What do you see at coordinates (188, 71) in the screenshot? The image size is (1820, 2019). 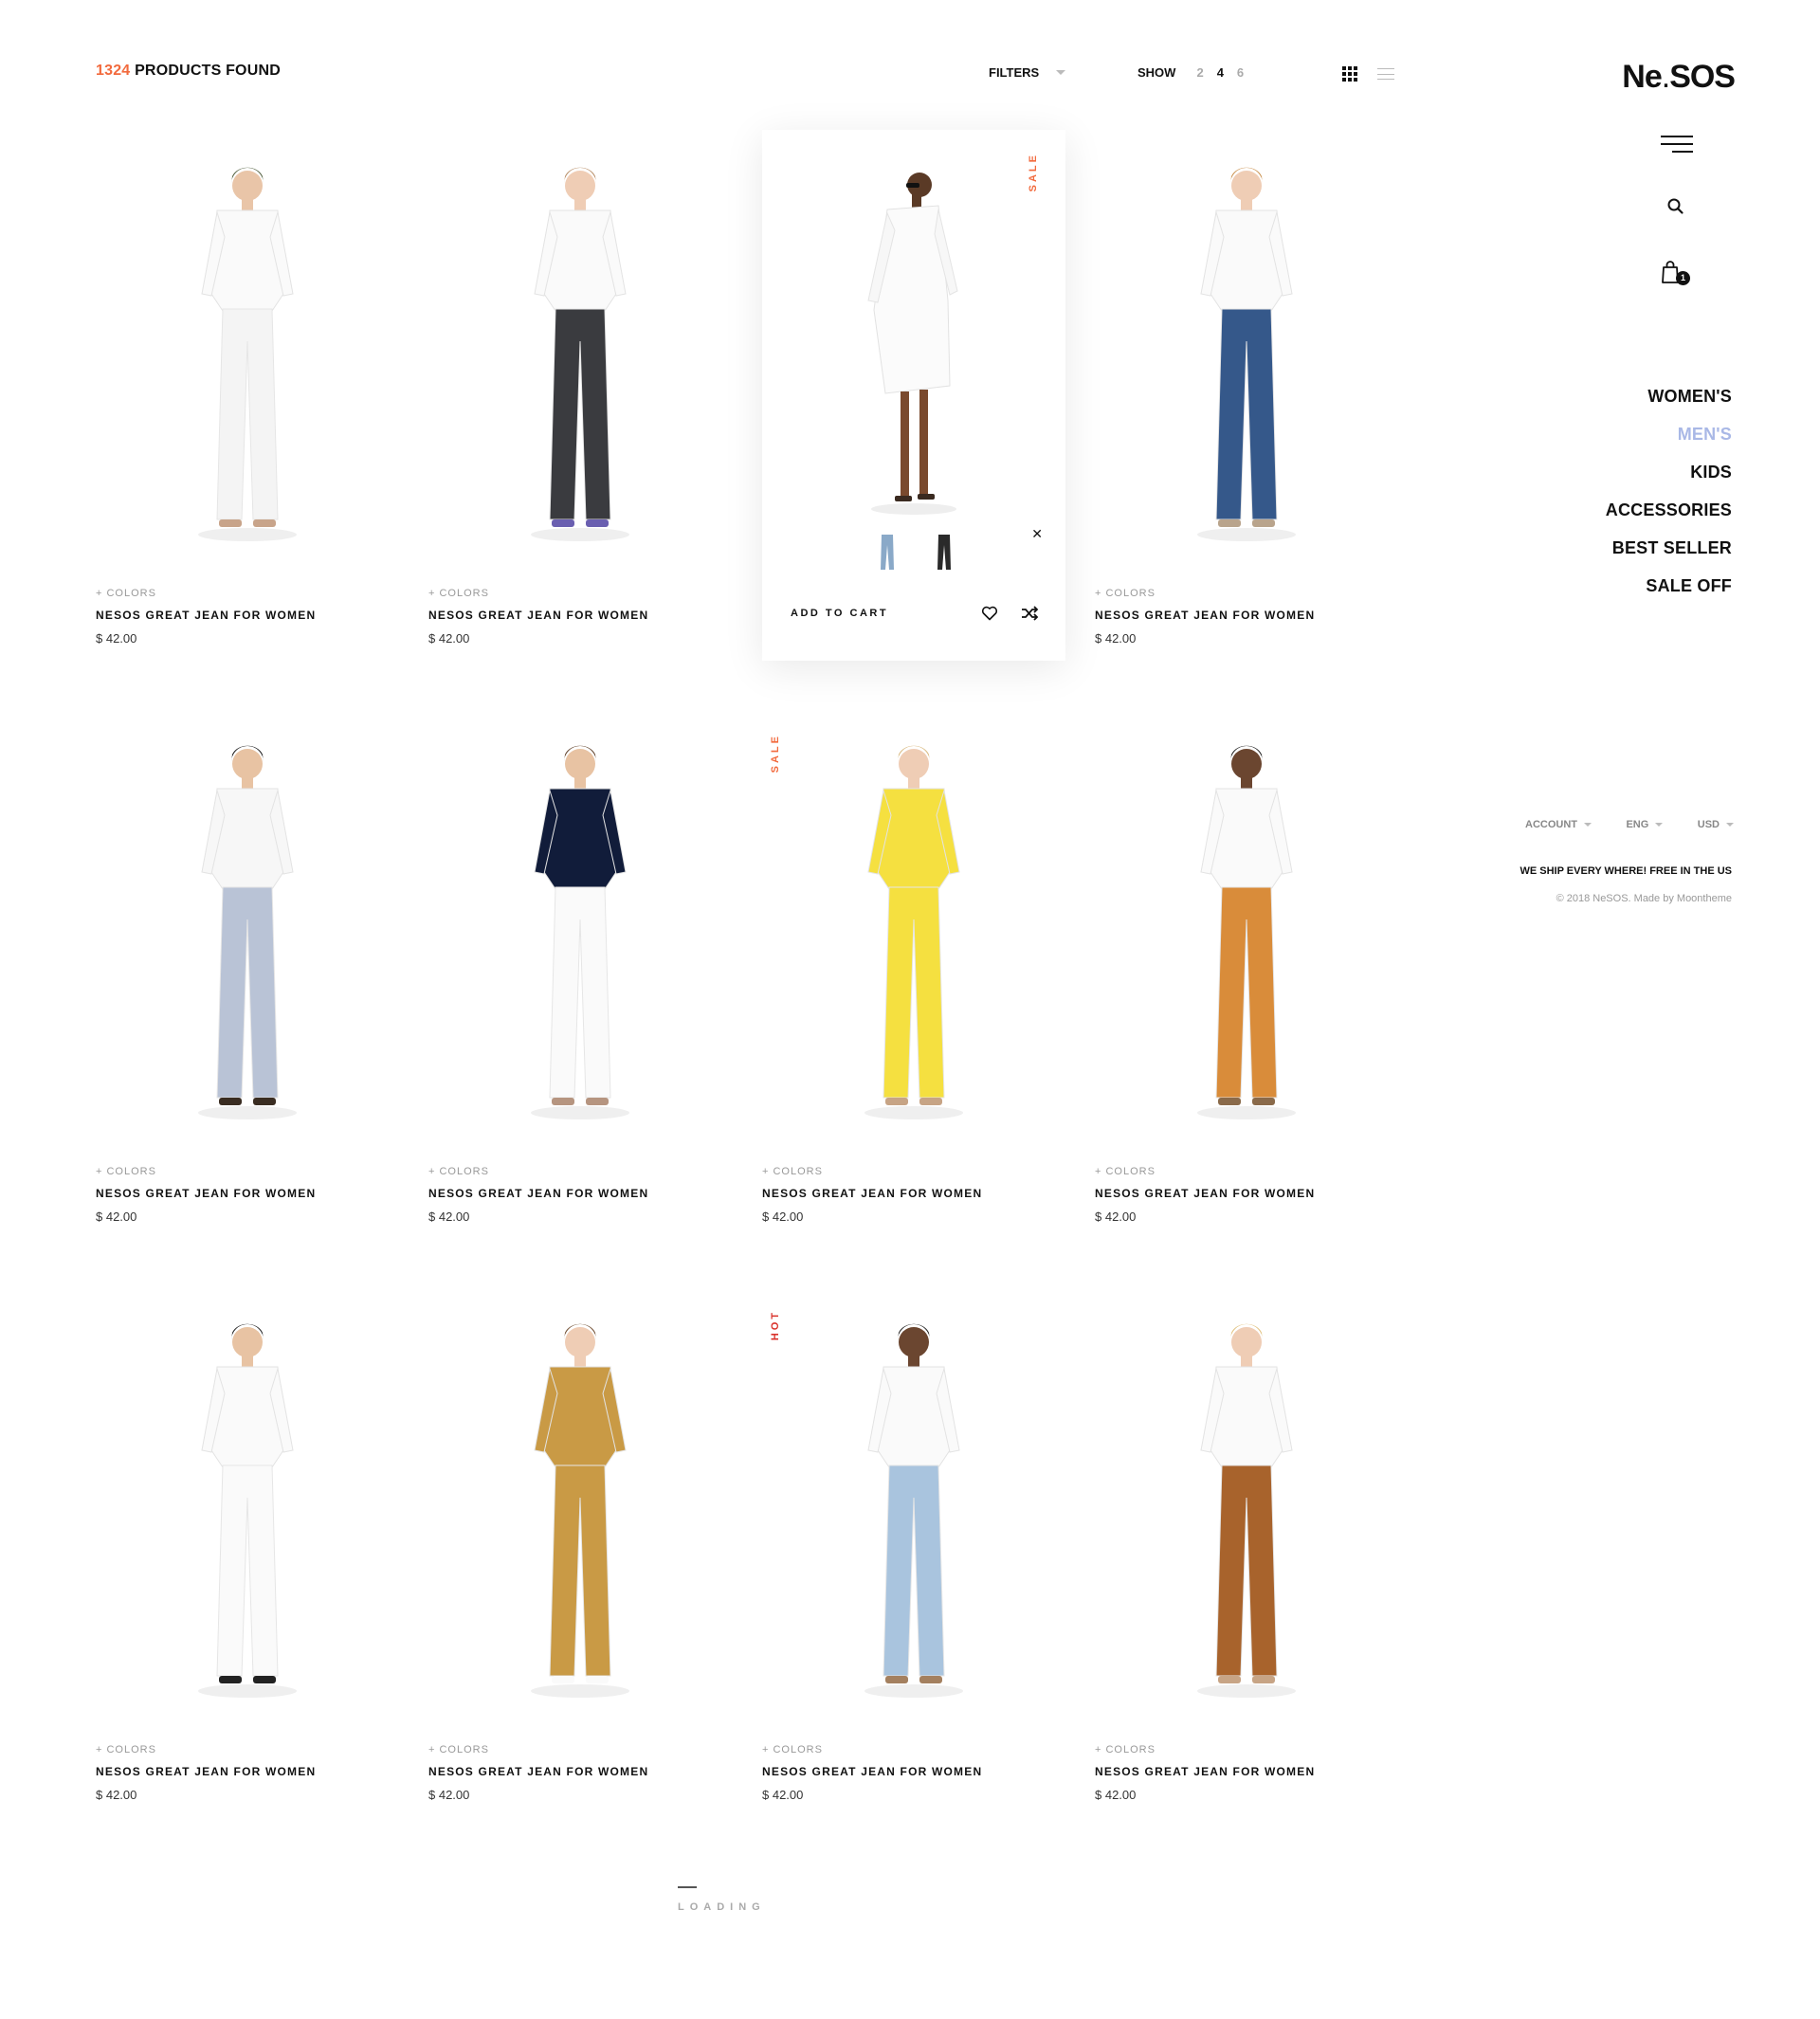 I see `products-found-count: 1324 PRODUCTS FOUND` at bounding box center [188, 71].